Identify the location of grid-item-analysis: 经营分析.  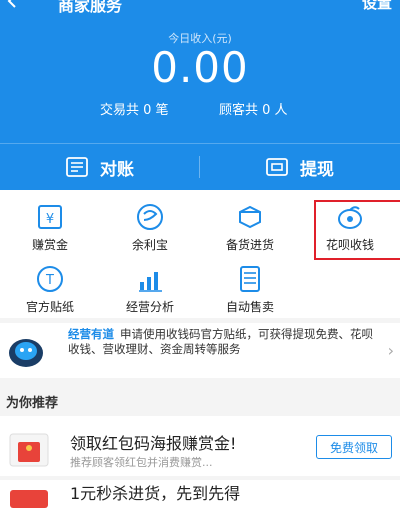
(150, 283).